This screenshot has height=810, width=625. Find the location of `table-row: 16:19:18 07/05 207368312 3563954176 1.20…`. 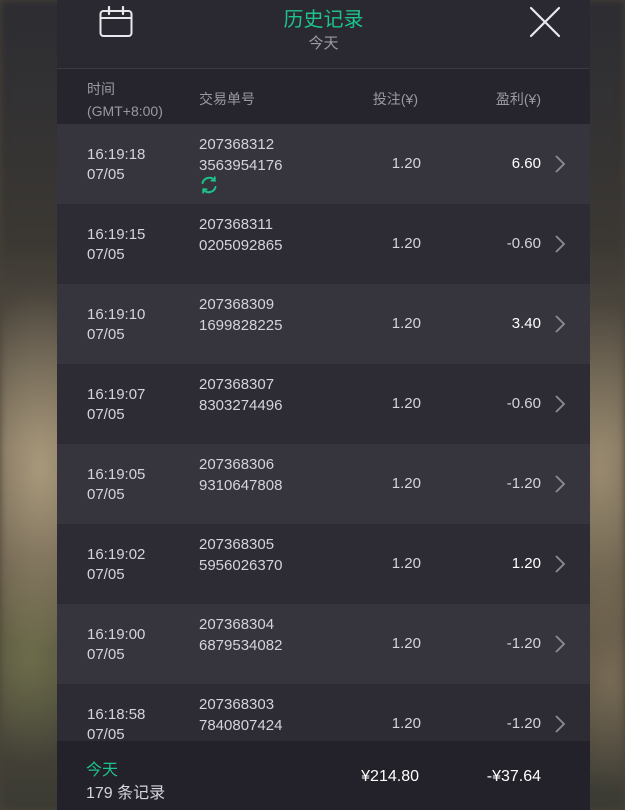

table-row: 16:19:18 07/05 207368312 3563954176 1.20… is located at coordinates (323, 164).